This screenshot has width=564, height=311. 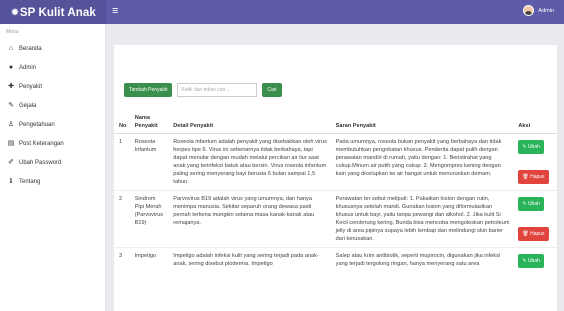 I want to click on app-brand: ⁕SP Kulit Anak, so click(x=53, y=12).